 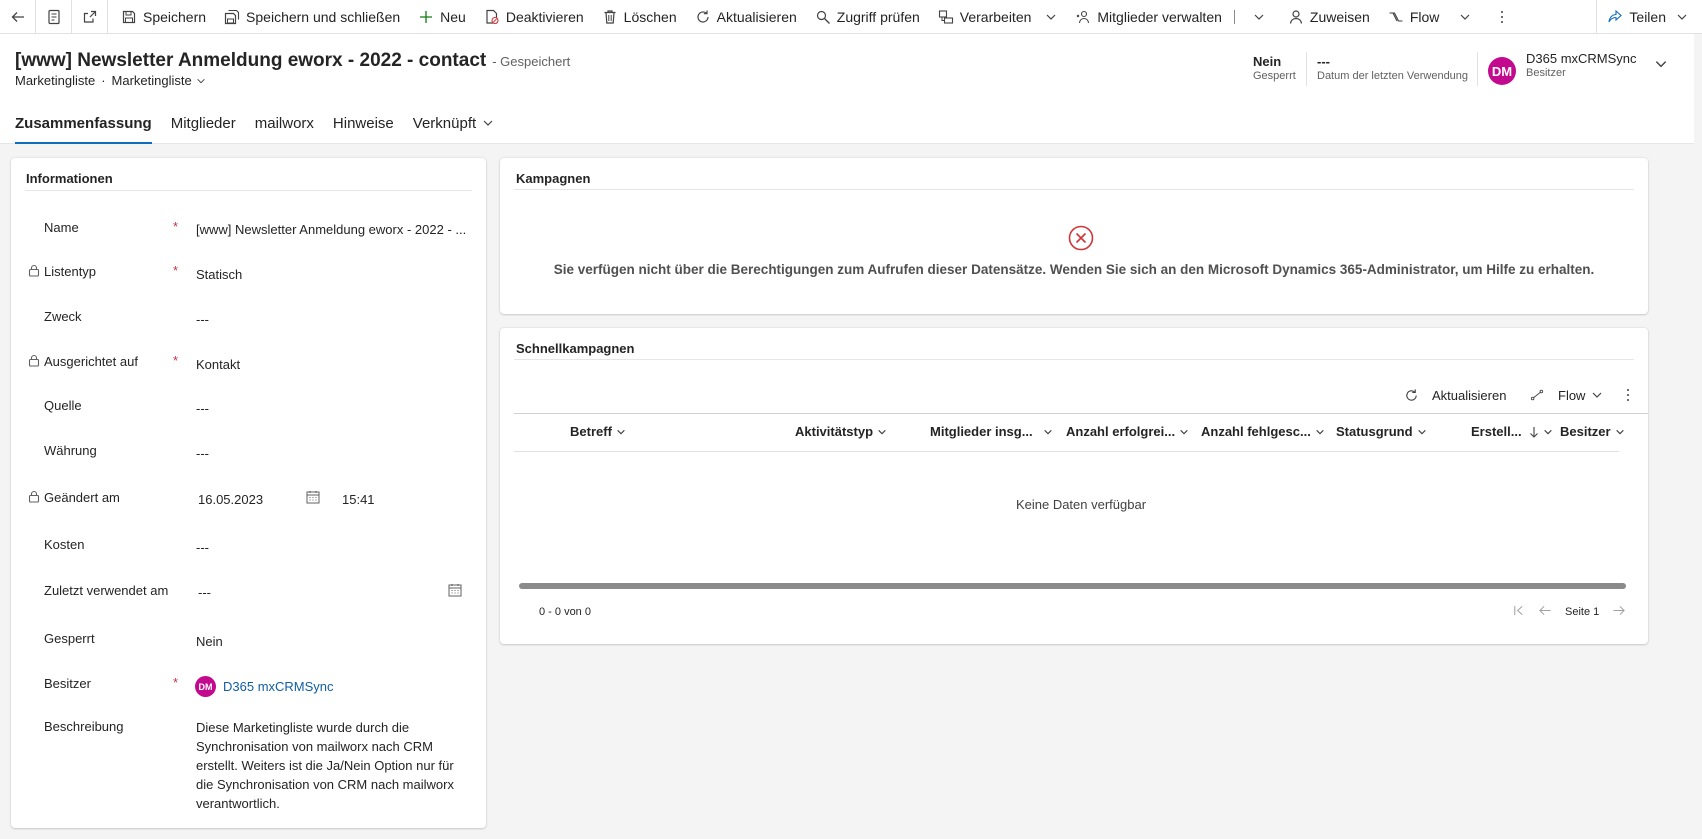 I want to click on owner-field-avatar: DM, so click(x=205, y=686).